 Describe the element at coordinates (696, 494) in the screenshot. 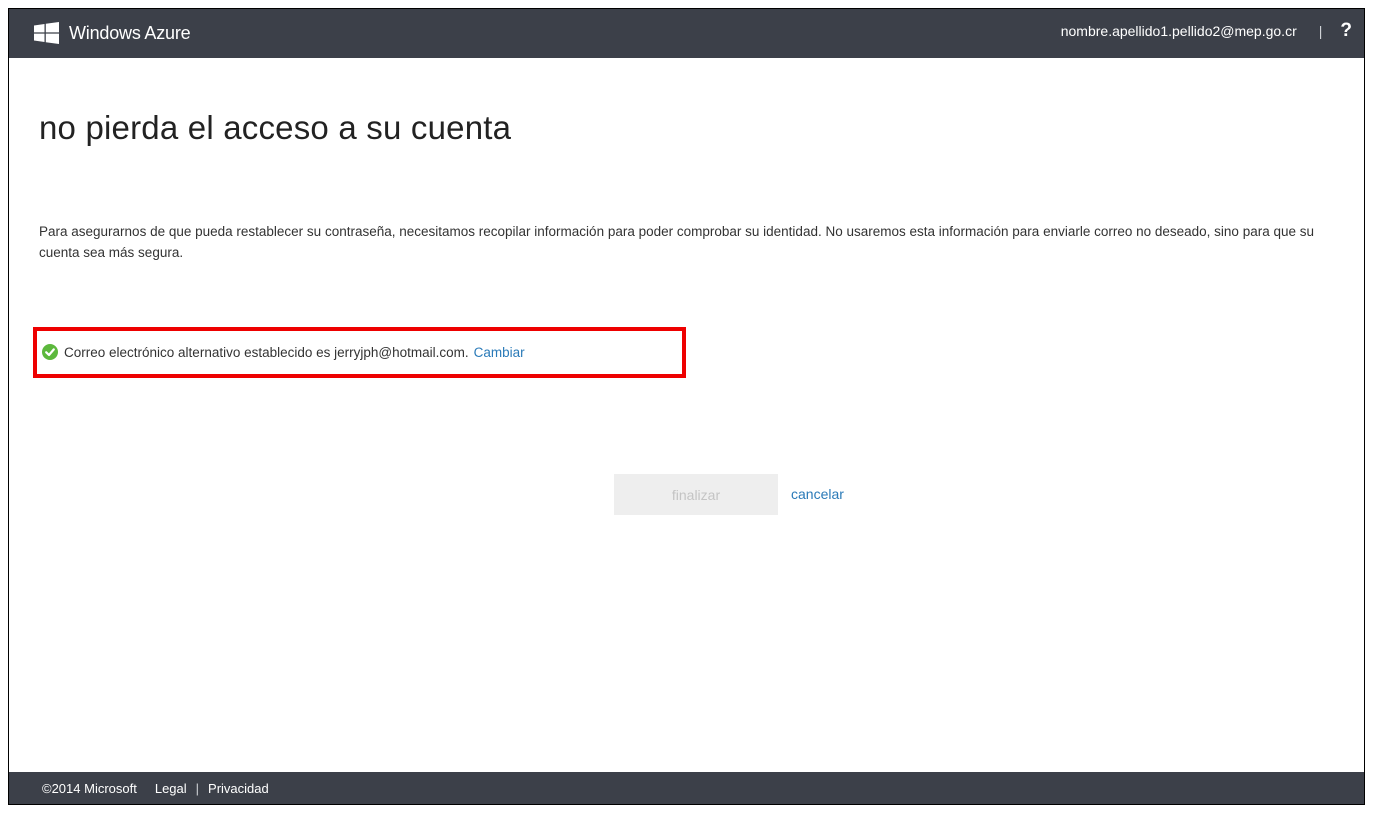

I see `finish-button: finalizar` at that location.